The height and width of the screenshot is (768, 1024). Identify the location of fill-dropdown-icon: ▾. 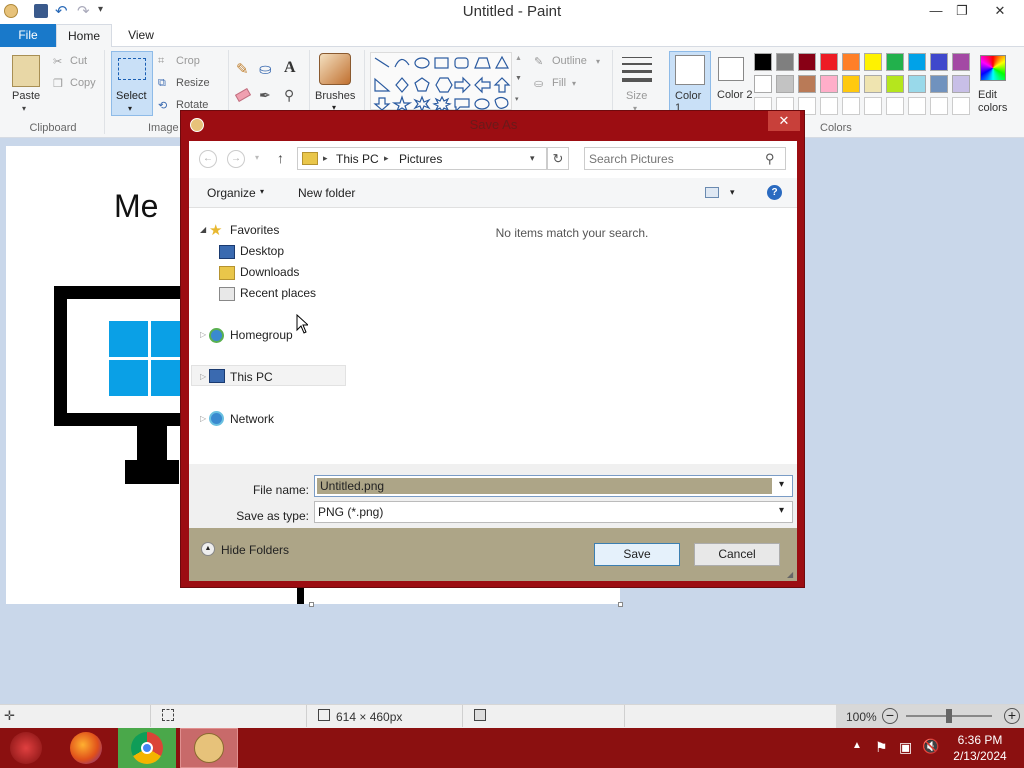
(574, 83).